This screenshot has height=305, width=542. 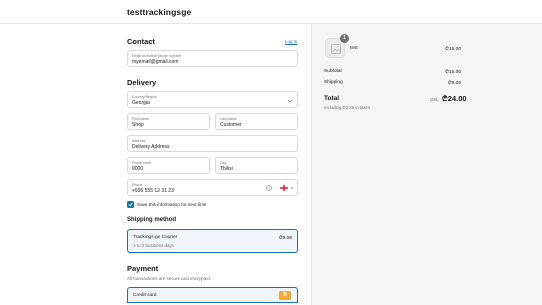 What do you see at coordinates (138, 125) in the screenshot?
I see `first-name-value: Shop` at bounding box center [138, 125].